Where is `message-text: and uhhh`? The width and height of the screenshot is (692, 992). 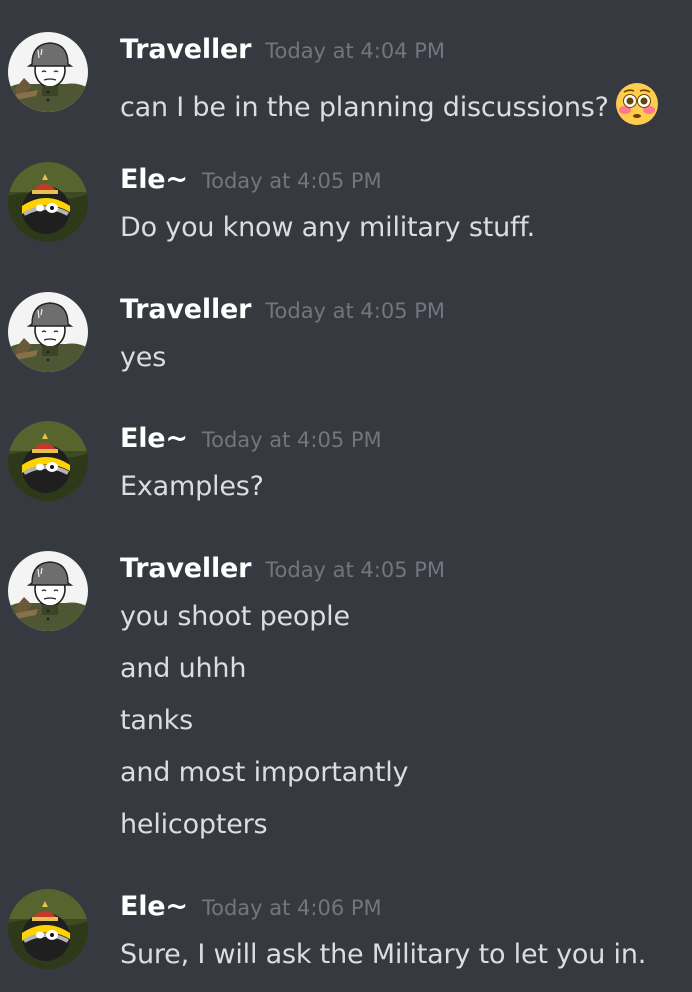 message-text: and uhhh is located at coordinates (183, 668).